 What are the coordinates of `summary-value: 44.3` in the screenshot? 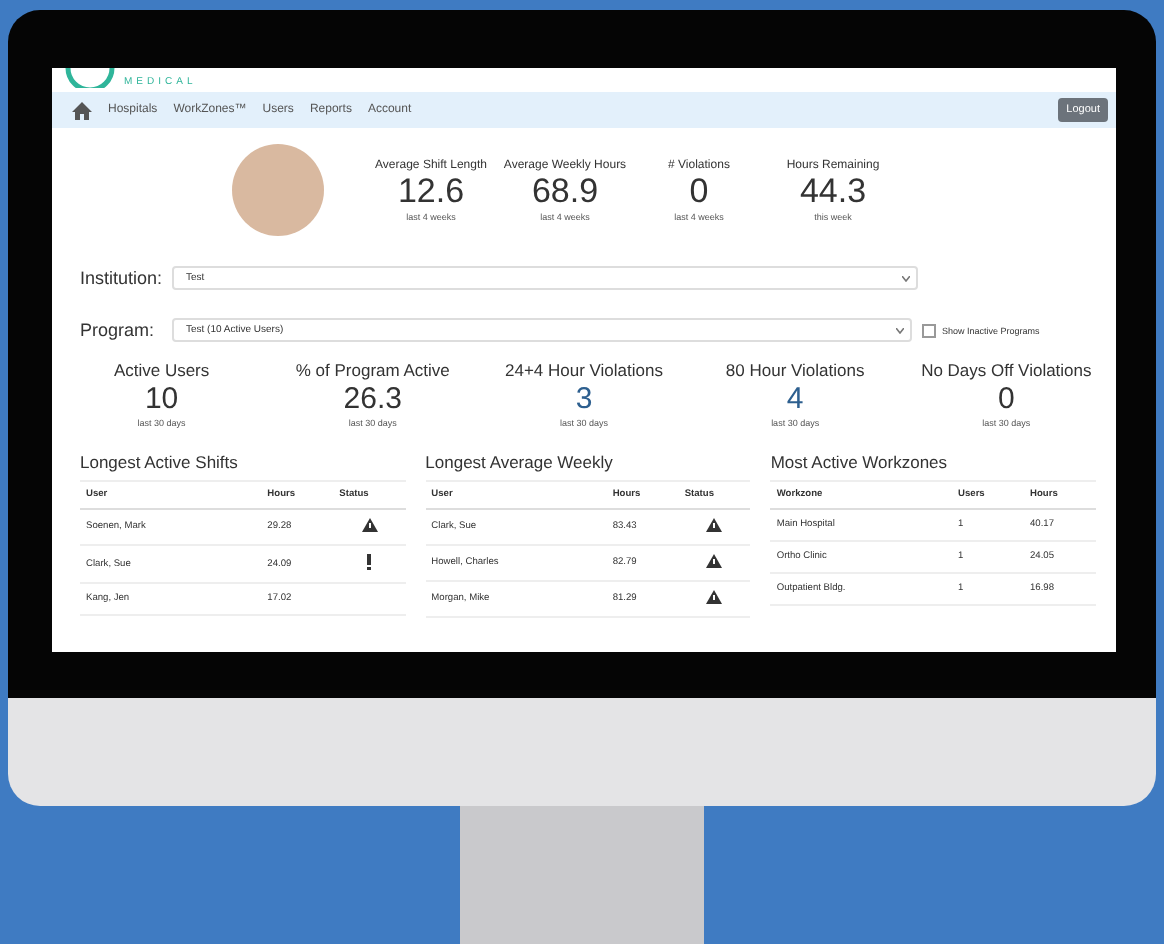 It's located at (833, 191).